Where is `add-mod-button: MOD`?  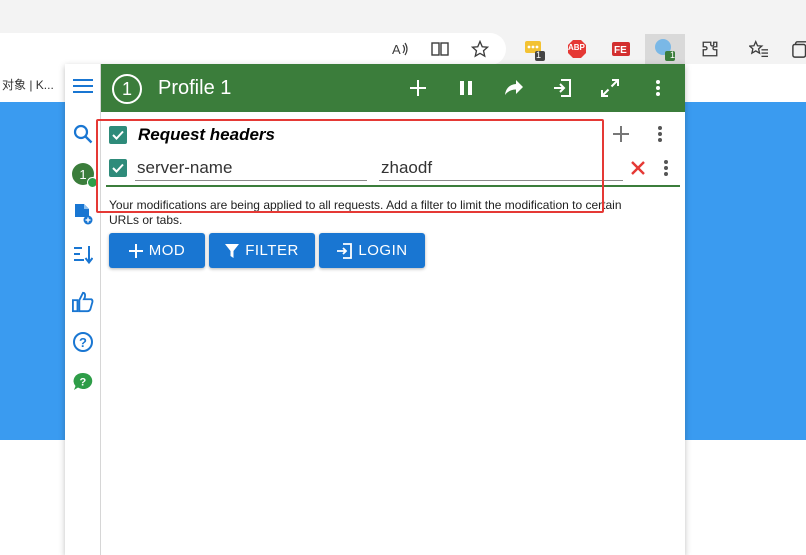 add-mod-button: MOD is located at coordinates (157, 250).